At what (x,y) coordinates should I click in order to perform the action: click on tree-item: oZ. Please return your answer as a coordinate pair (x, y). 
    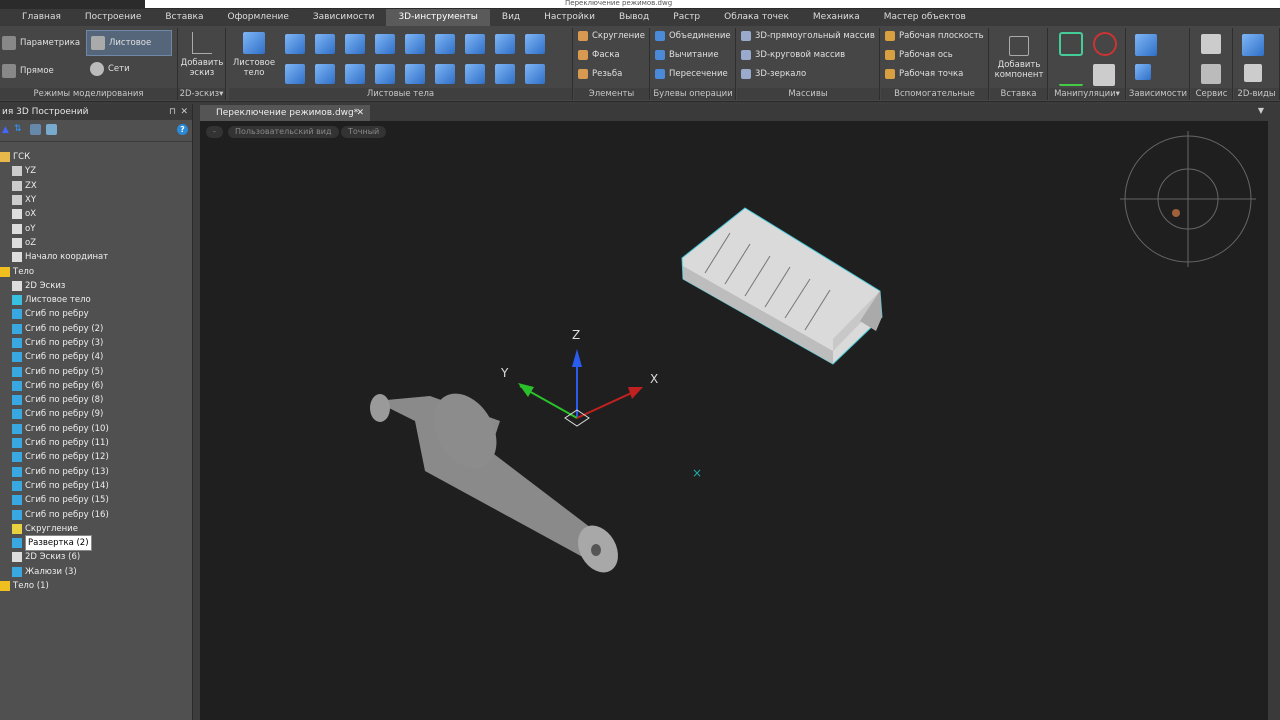
    Looking at the image, I should click on (96, 243).